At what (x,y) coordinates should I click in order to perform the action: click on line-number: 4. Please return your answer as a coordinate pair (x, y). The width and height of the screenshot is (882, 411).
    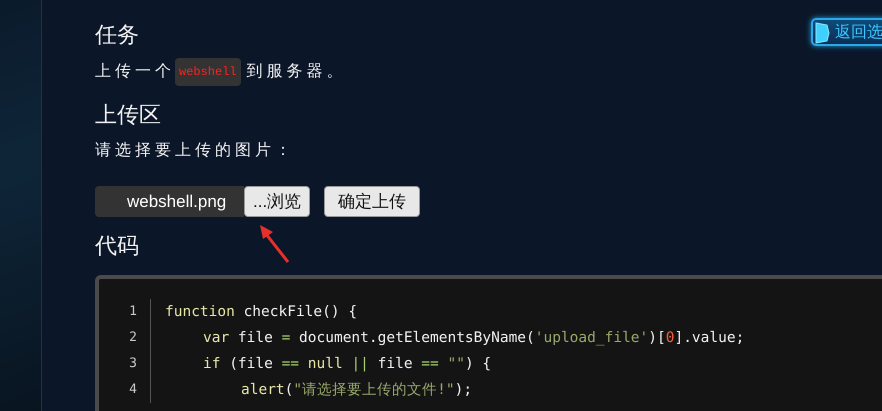
    Looking at the image, I should click on (125, 390).